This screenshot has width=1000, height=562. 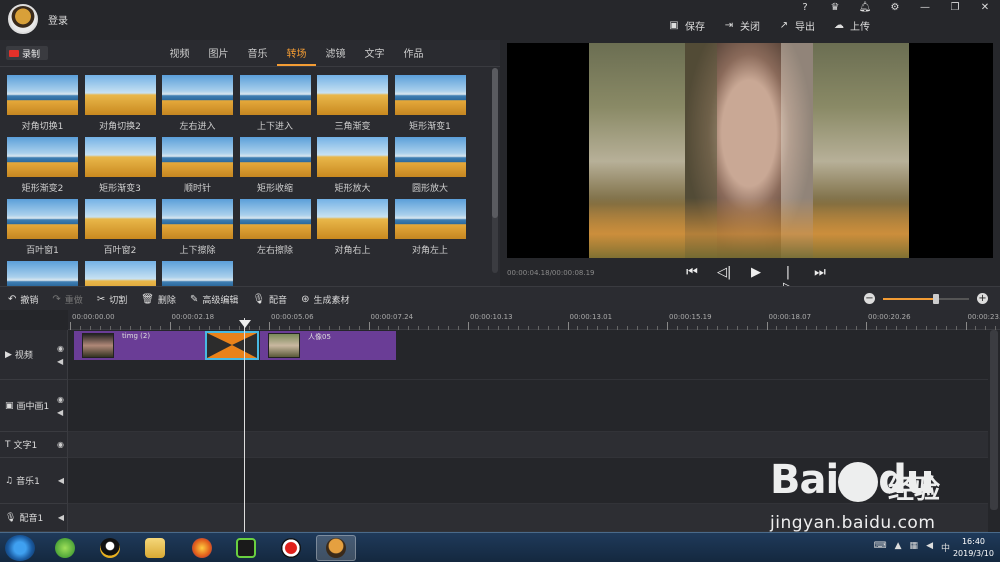 I want to click on export-button: ↗ 导出, so click(x=796, y=25).